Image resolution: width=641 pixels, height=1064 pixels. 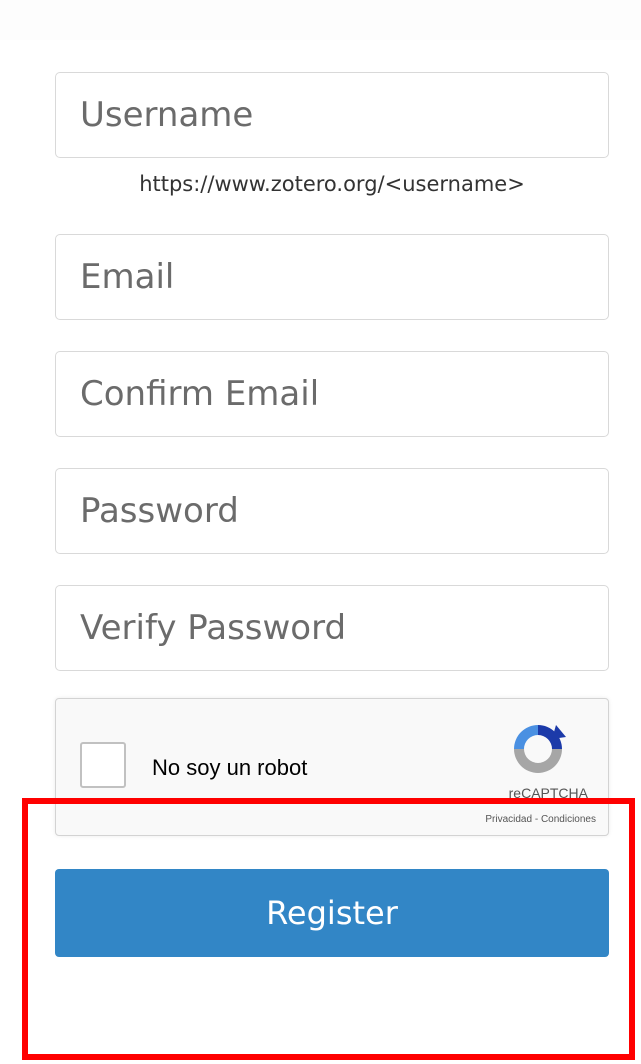 I want to click on recaptcha-checkbox, so click(x=103, y=765).